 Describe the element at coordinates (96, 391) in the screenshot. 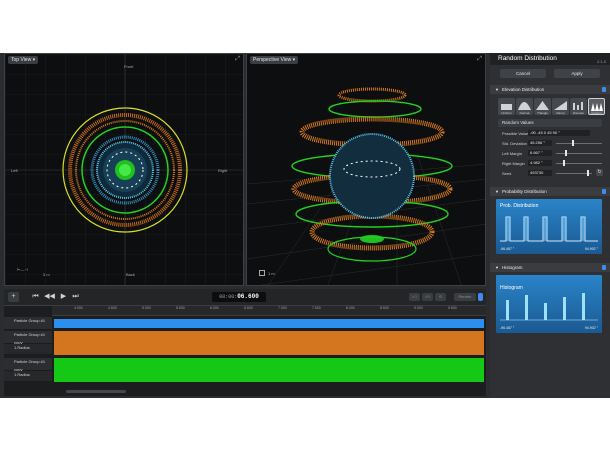

I see `timeline-scrollbar` at that location.